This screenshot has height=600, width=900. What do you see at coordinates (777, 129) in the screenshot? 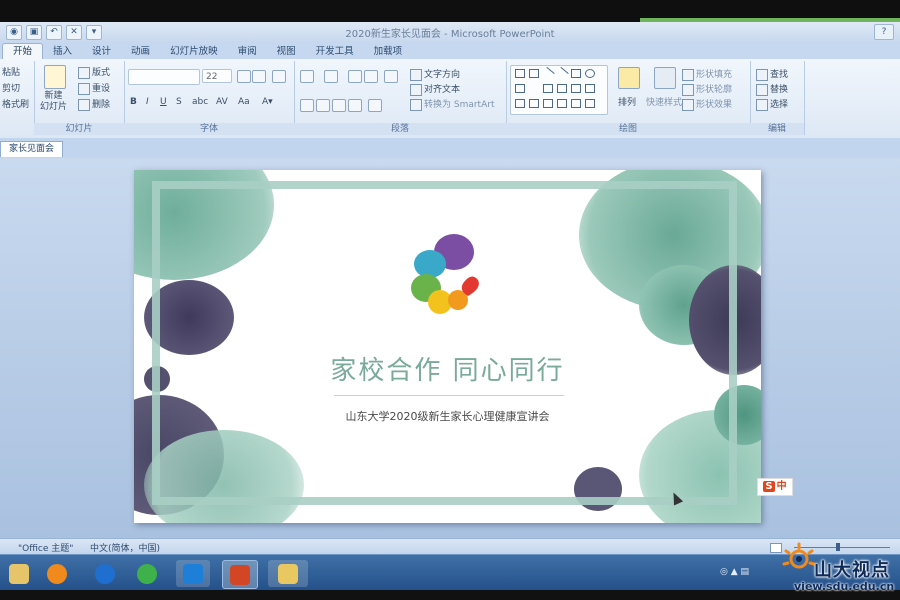
I see `editing-group-label: 编辑` at bounding box center [777, 129].